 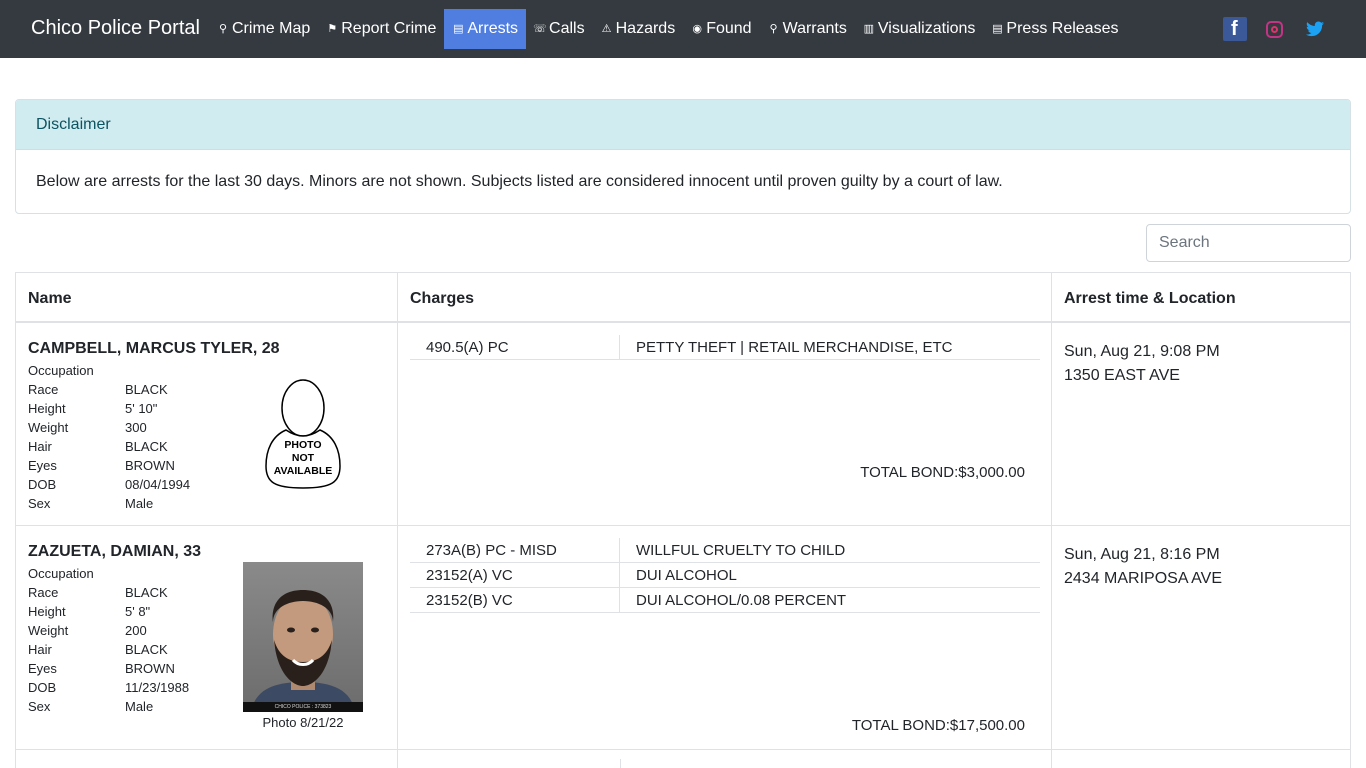 What do you see at coordinates (1248, 243) in the screenshot?
I see `search-input` at bounding box center [1248, 243].